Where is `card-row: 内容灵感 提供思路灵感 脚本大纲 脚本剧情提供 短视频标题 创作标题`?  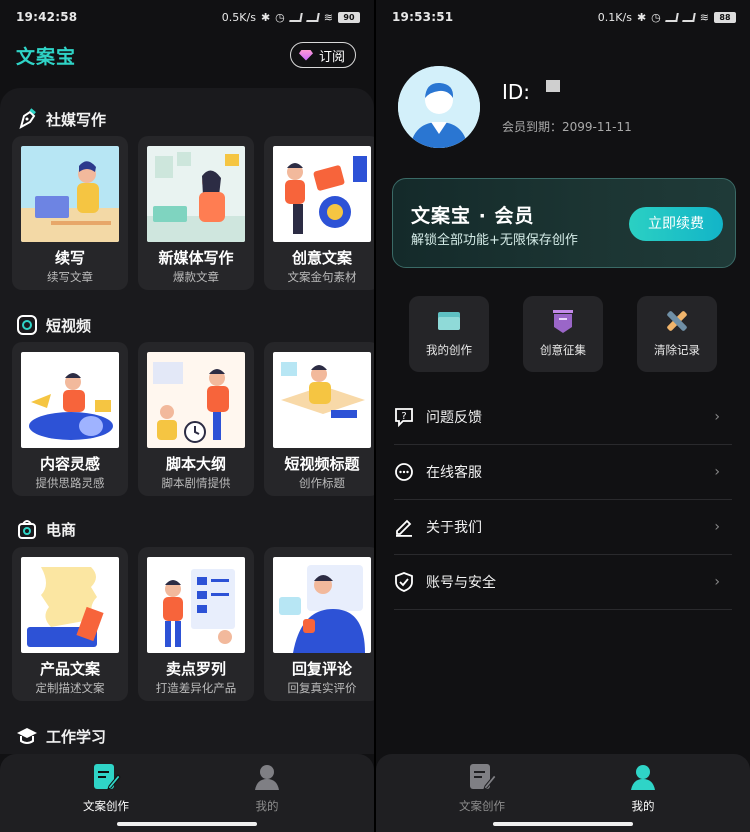
card-row: 内容灵感 提供思路灵感 脚本大纲 脚本剧情提供 短视频标题 创作标题 is located at coordinates (193, 419).